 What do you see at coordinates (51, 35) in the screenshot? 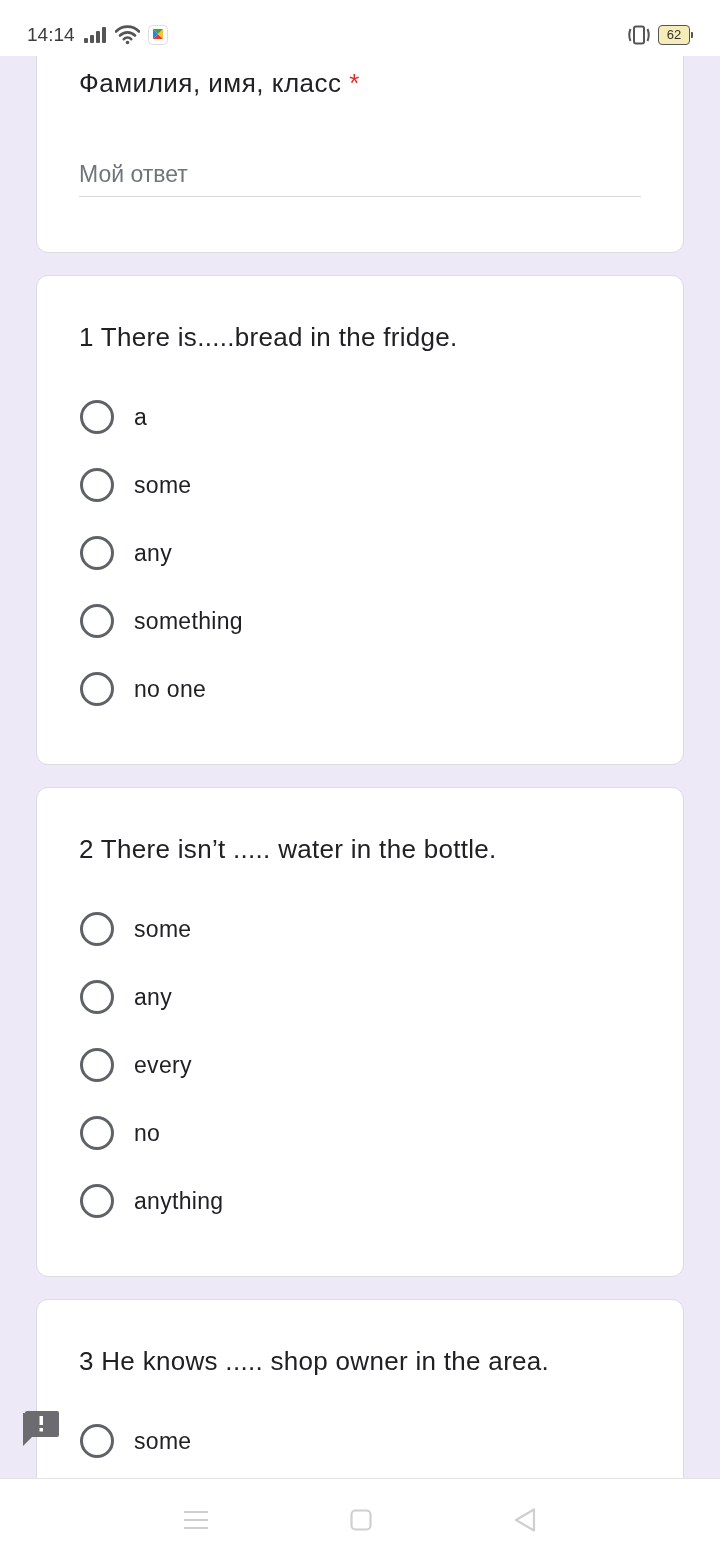
I see `status-time: 14:14` at bounding box center [51, 35].